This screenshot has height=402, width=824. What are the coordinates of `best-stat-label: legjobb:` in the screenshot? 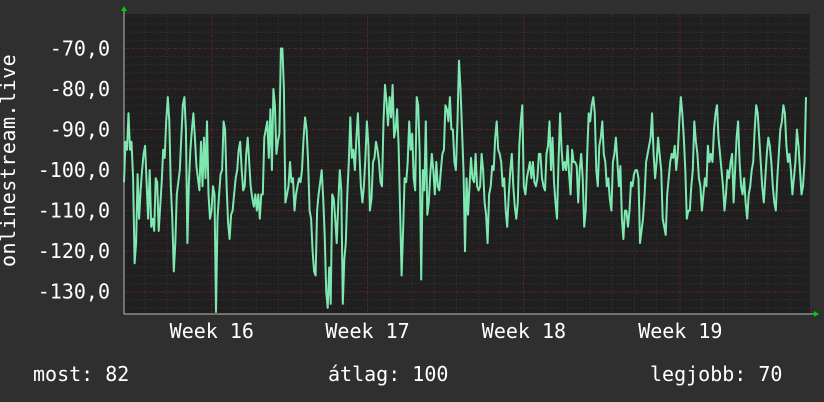 It's located at (698, 374).